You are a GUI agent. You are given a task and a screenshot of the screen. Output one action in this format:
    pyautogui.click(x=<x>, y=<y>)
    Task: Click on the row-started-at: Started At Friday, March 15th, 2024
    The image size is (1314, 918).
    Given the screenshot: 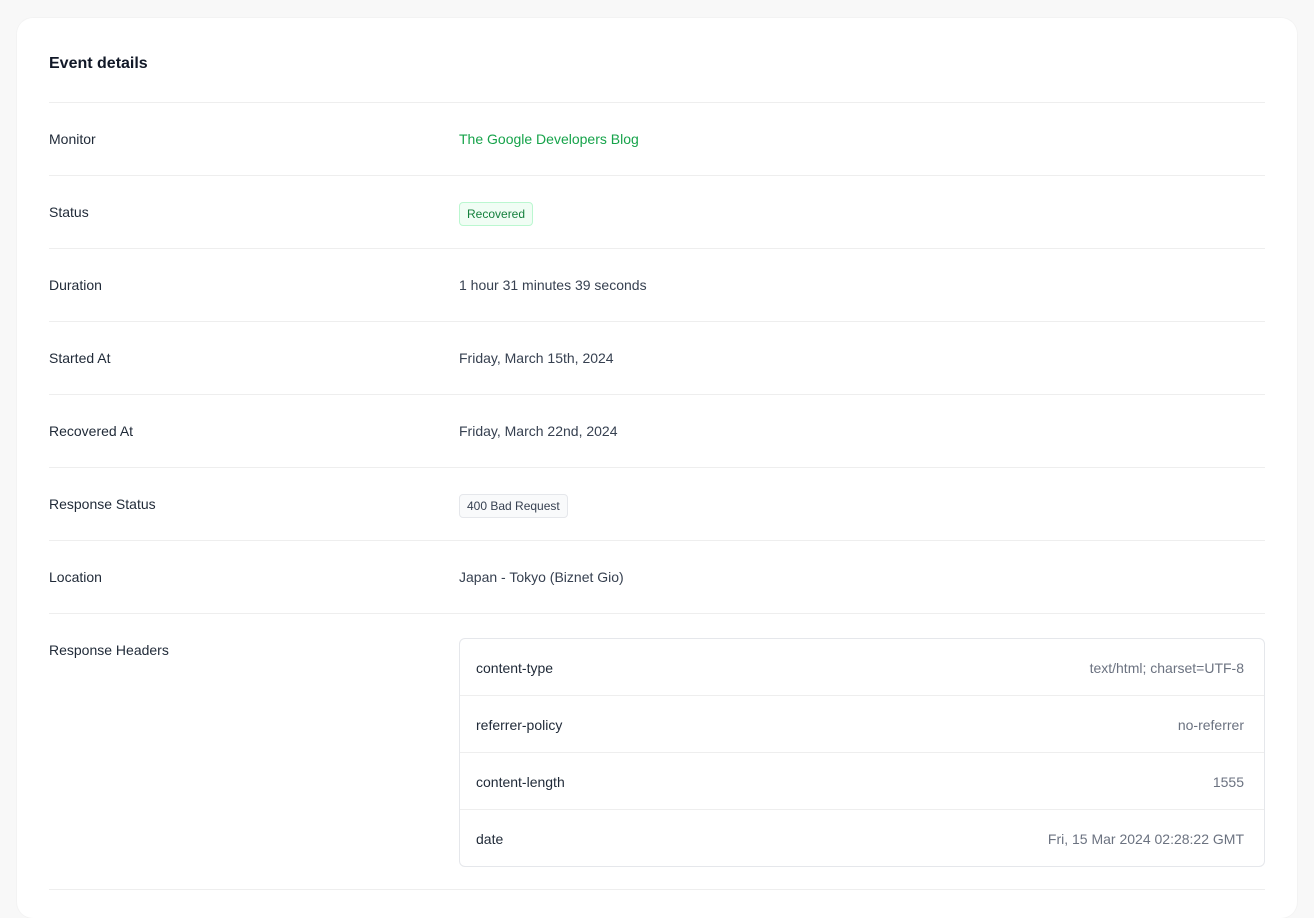 What is the action you would take?
    pyautogui.click(x=657, y=357)
    